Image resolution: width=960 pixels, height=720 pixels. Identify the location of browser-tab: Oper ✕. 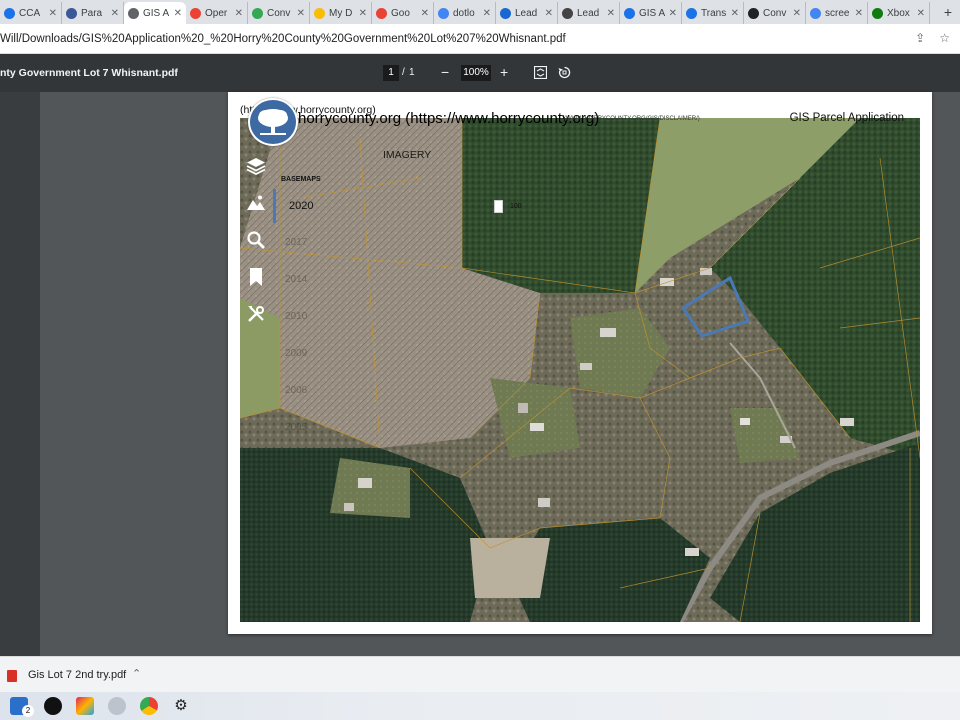
(217, 13).